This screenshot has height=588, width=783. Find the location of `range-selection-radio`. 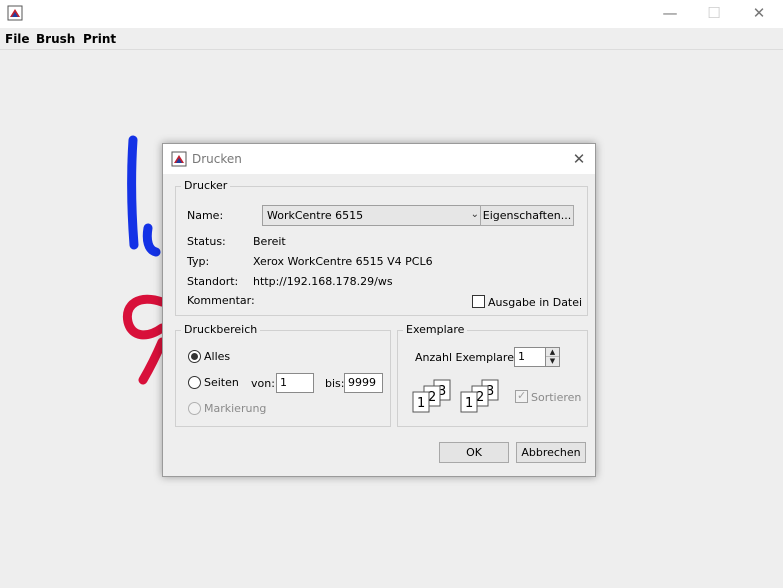

range-selection-radio is located at coordinates (194, 408).